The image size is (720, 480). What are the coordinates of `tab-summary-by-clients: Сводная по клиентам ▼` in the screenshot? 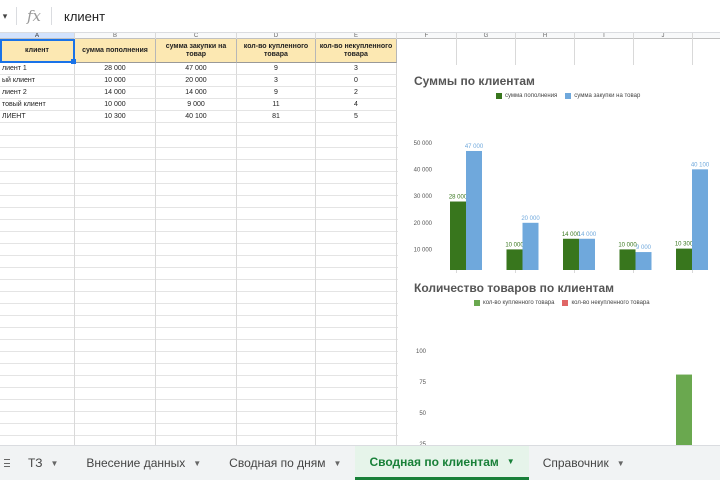 It's located at (442, 463).